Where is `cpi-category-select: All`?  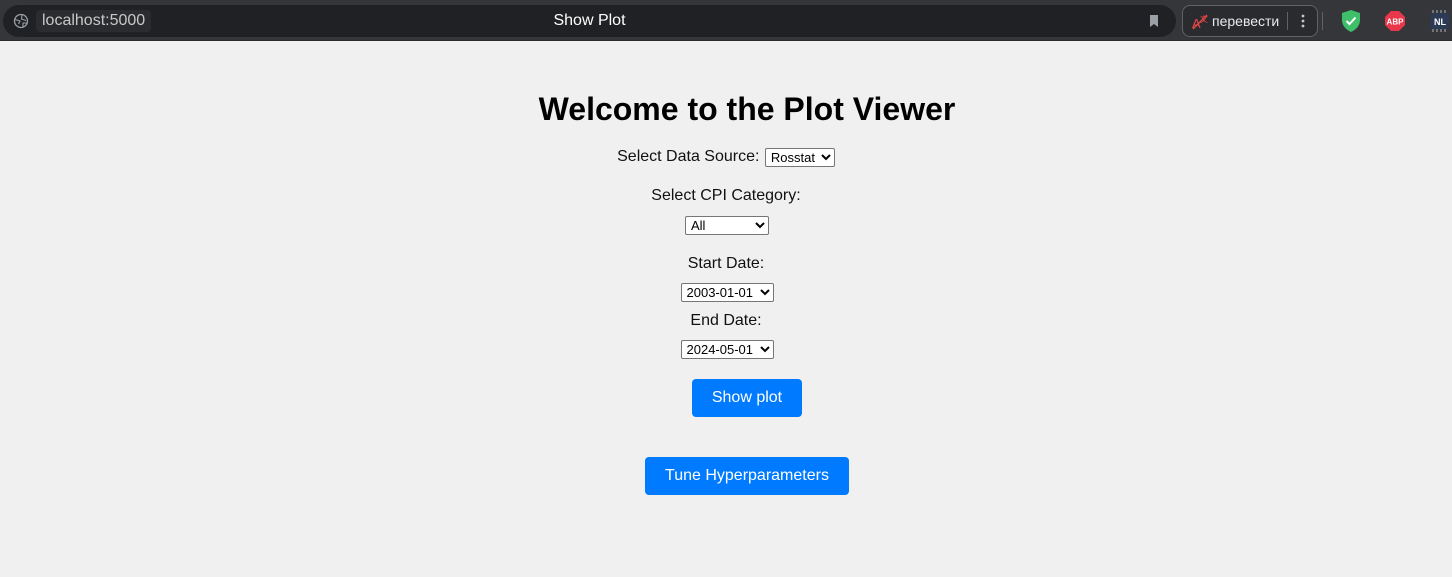
cpi-category-select: All is located at coordinates (727, 225).